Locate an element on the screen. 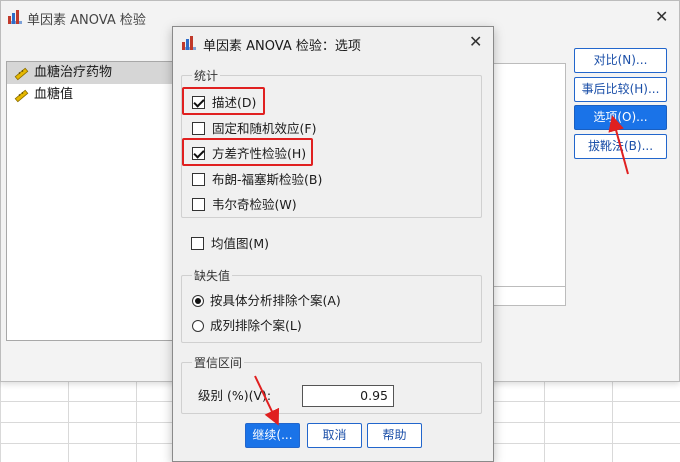  highlight-box-descriptive is located at coordinates (223, 101).